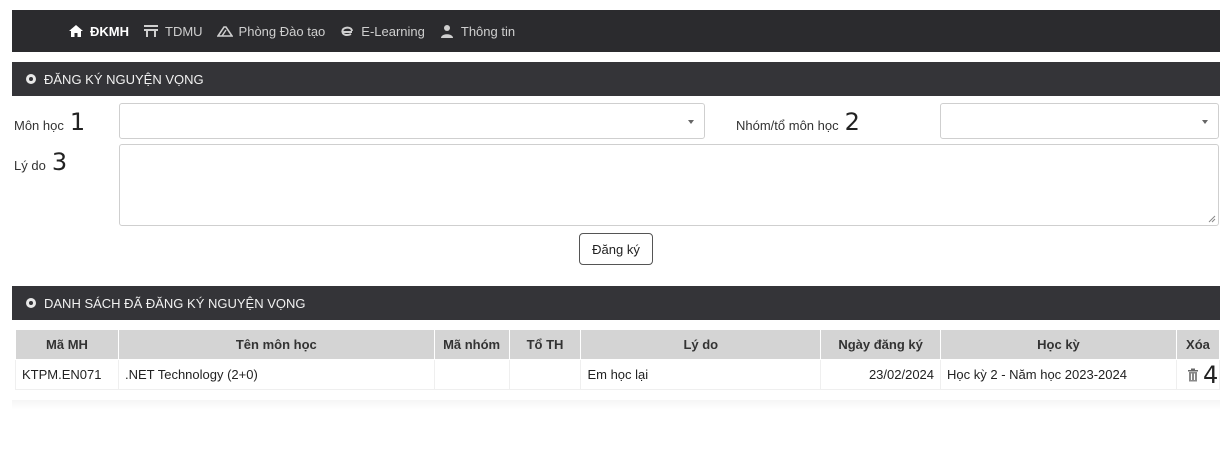  What do you see at coordinates (616, 79) in the screenshot?
I see `register-panel-header: ĐĂNG KÝ NGUYỆN VỌNG` at bounding box center [616, 79].